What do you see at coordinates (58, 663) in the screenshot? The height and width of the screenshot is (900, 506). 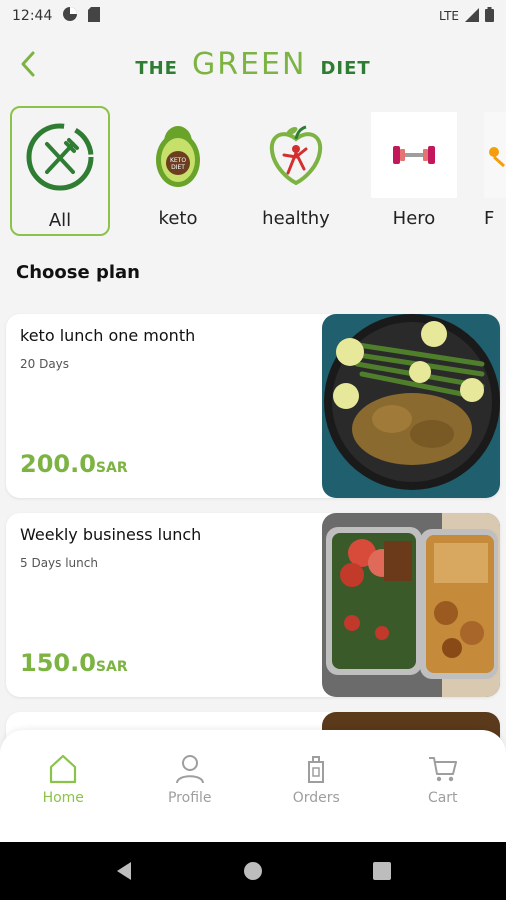 I see `price-amount: 150.0` at bounding box center [58, 663].